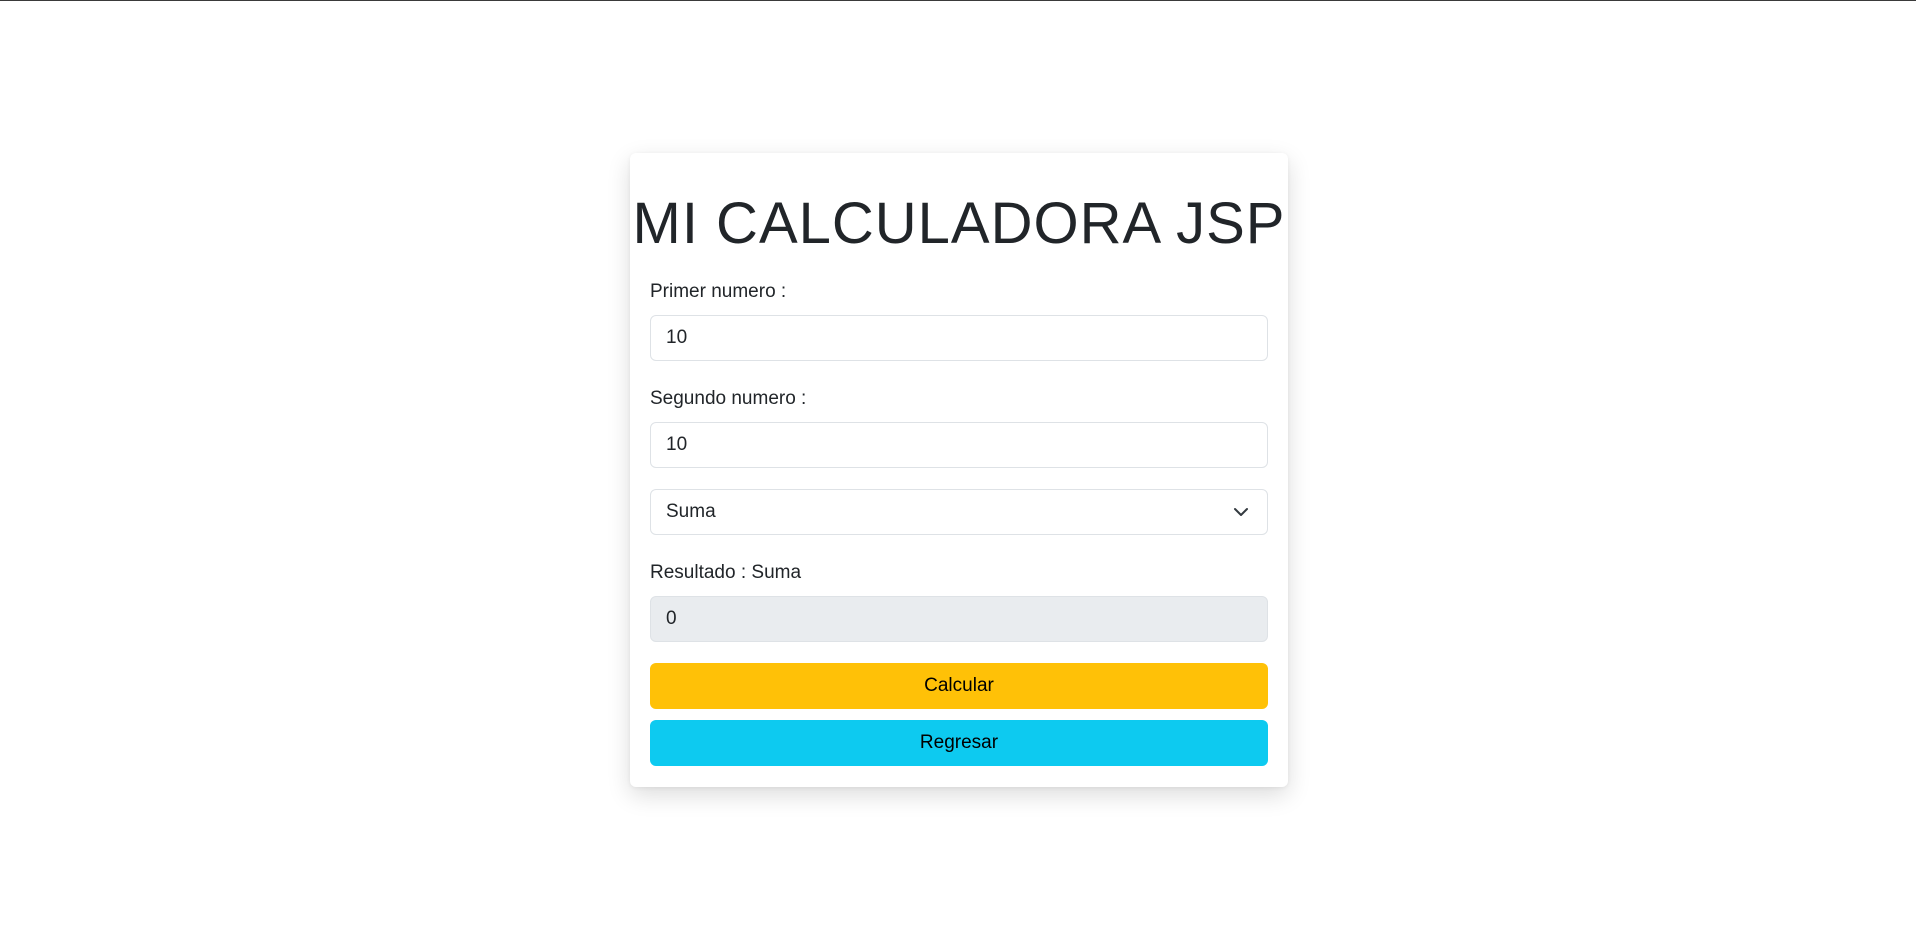 Image resolution: width=1916 pixels, height=937 pixels. What do you see at coordinates (691, 511) in the screenshot?
I see `operation-selected-value: Suma` at bounding box center [691, 511].